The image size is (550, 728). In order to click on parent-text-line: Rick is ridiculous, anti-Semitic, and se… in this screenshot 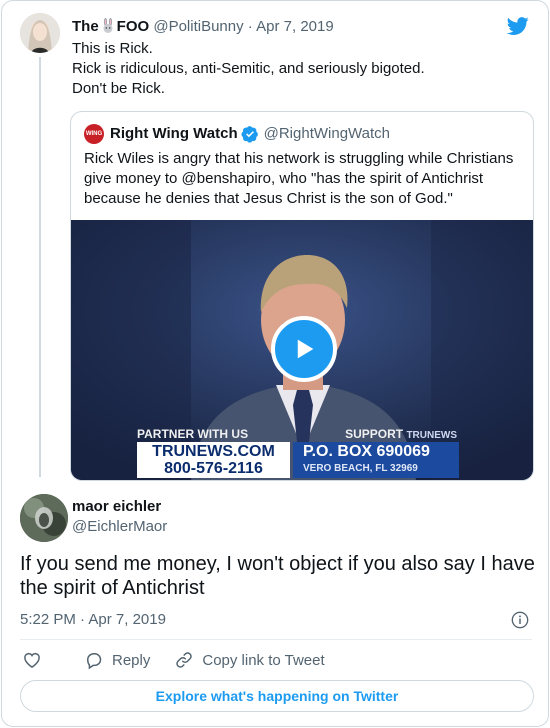, I will do `click(248, 68)`.